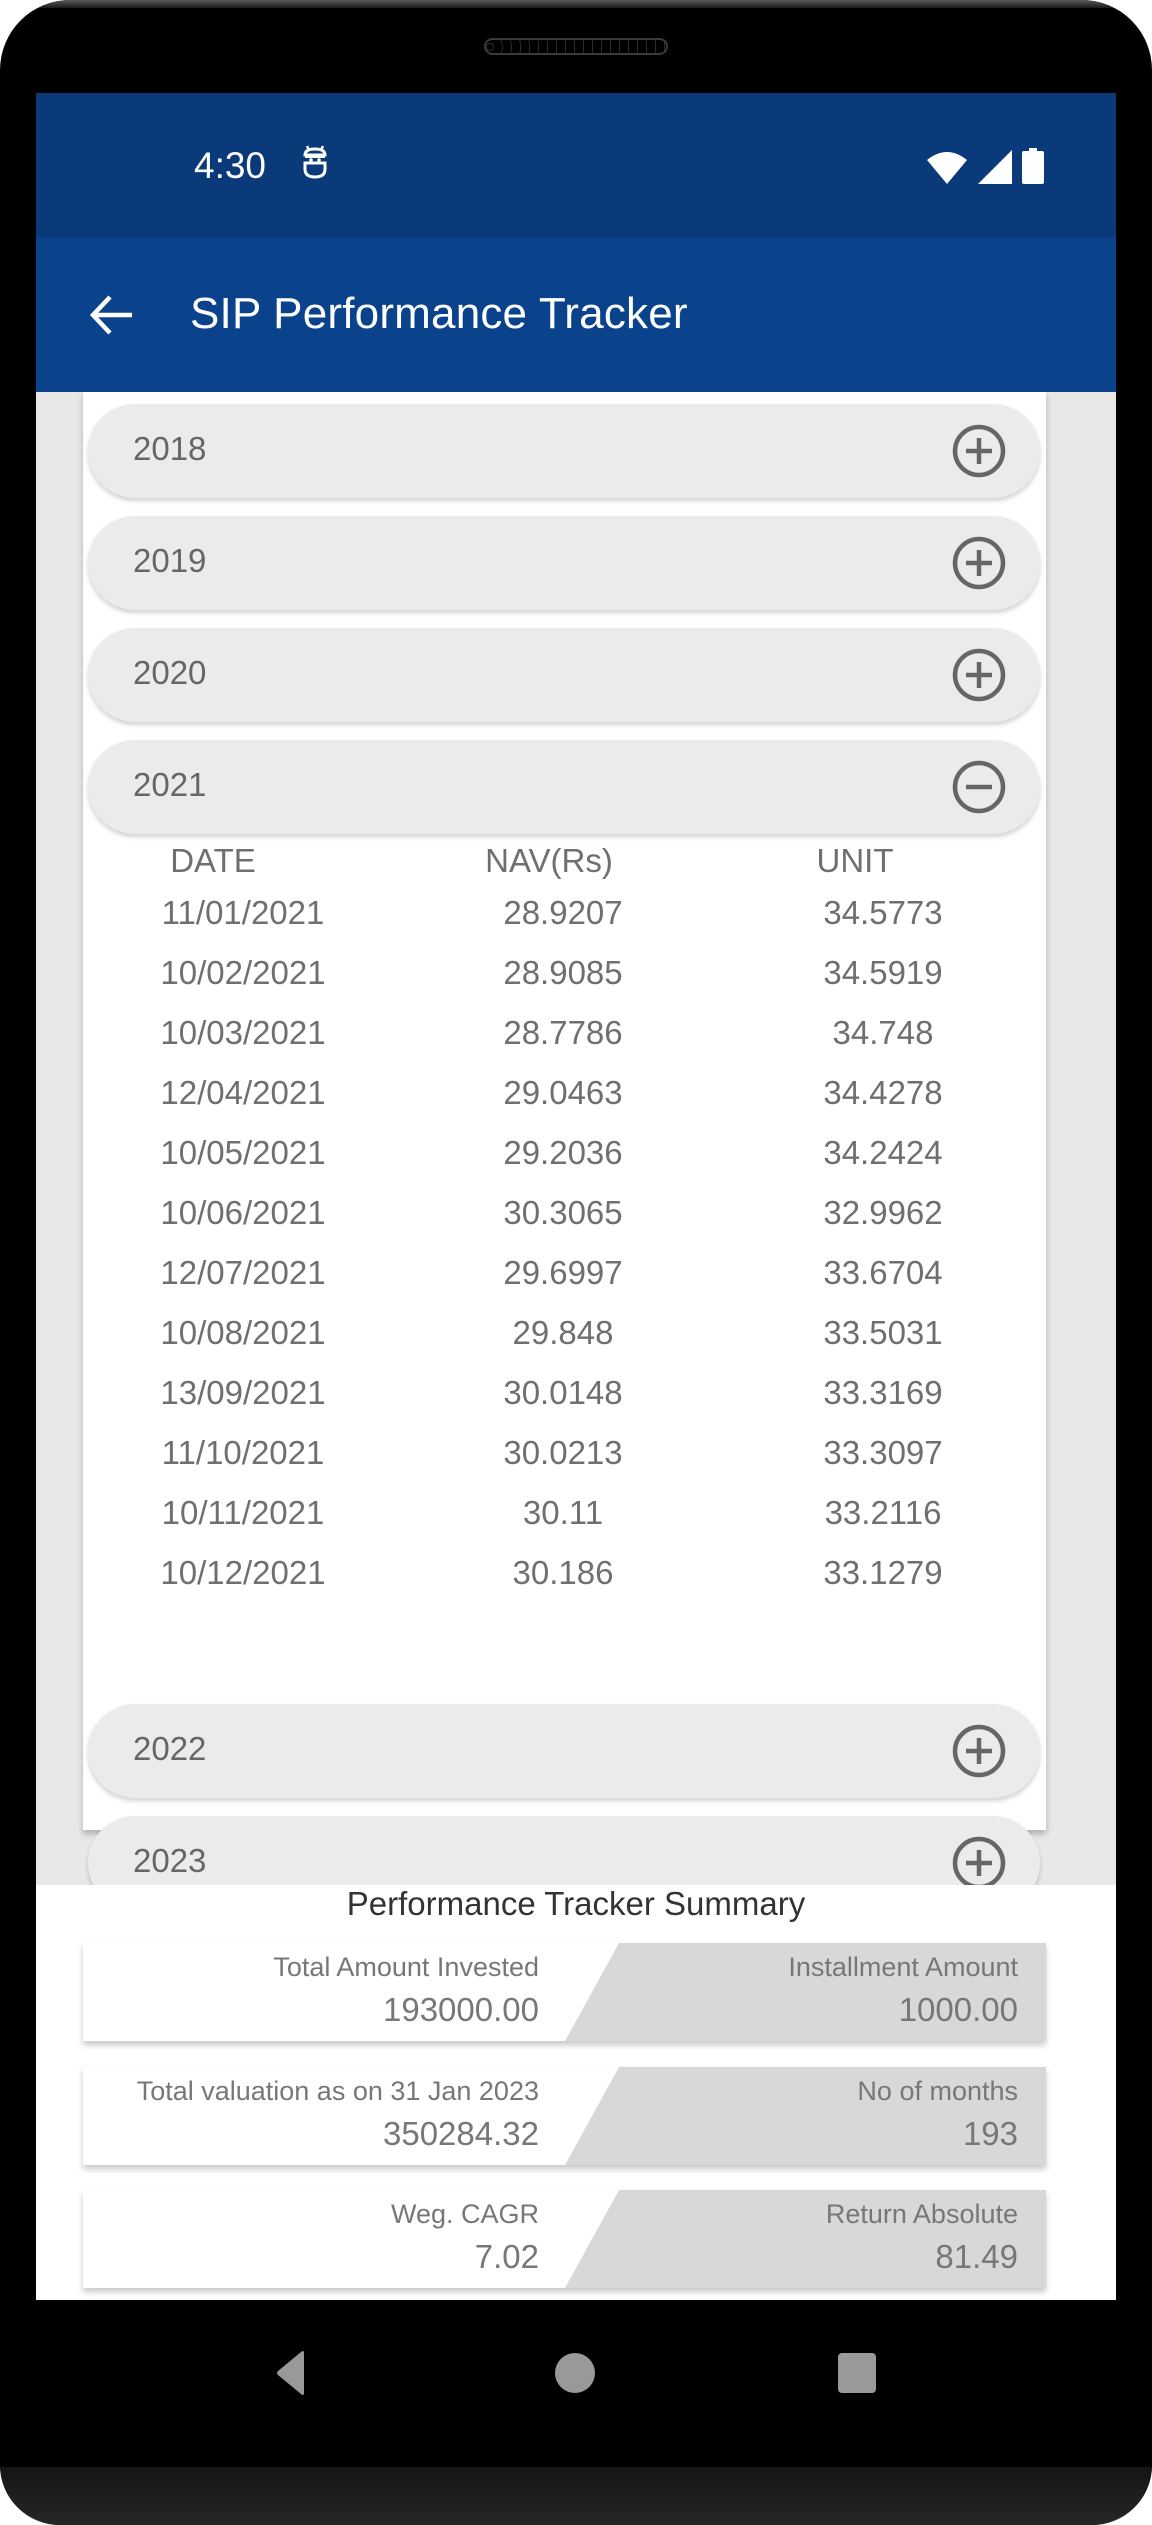 Image resolution: width=1152 pixels, height=2525 pixels. I want to click on stat-label: Return Absolute, so click(921, 2214).